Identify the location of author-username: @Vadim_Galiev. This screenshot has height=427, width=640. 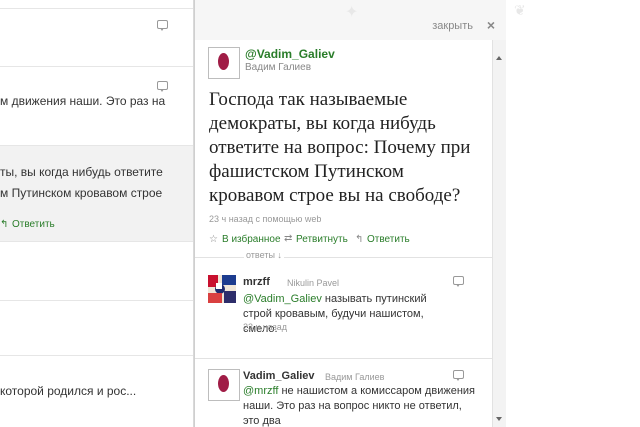
(290, 54).